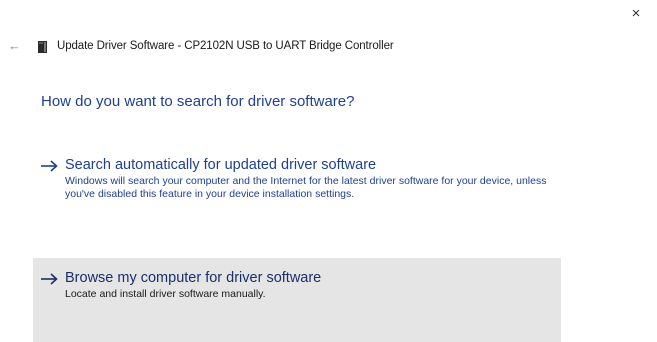 This screenshot has height=342, width=657. Describe the element at coordinates (193, 278) in the screenshot. I see `option-title: Browse my computer for driver software` at that location.